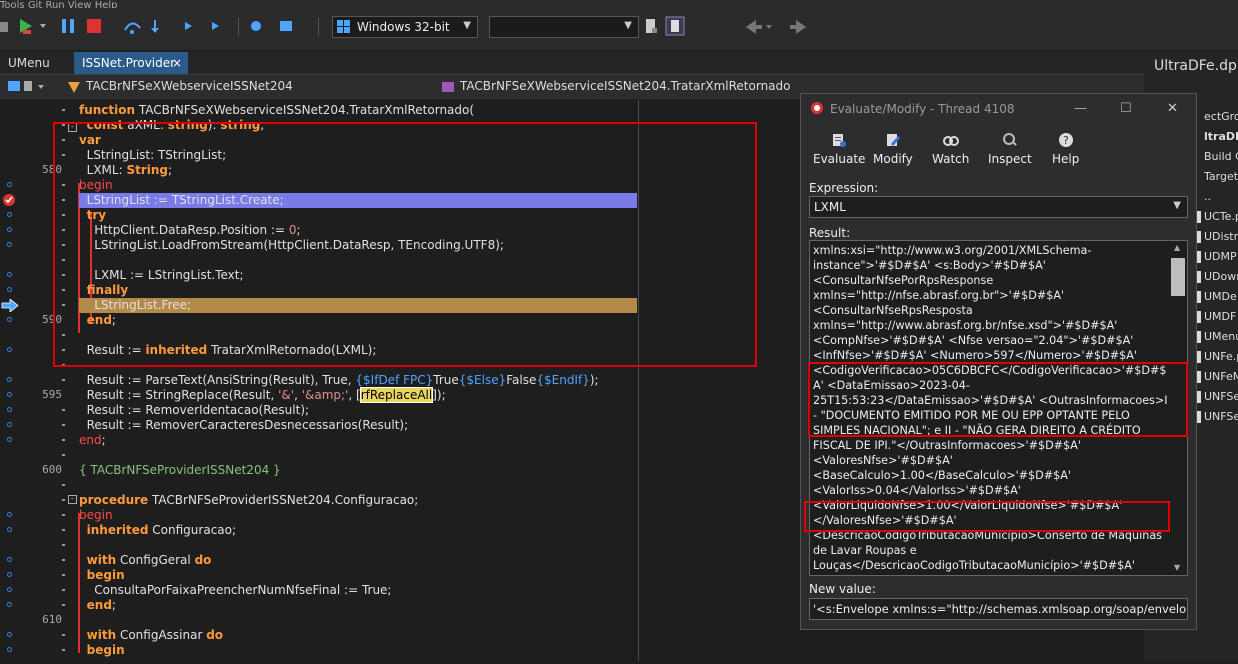  What do you see at coordinates (1221, 156) in the screenshot?
I see `project-item: Build C` at bounding box center [1221, 156].